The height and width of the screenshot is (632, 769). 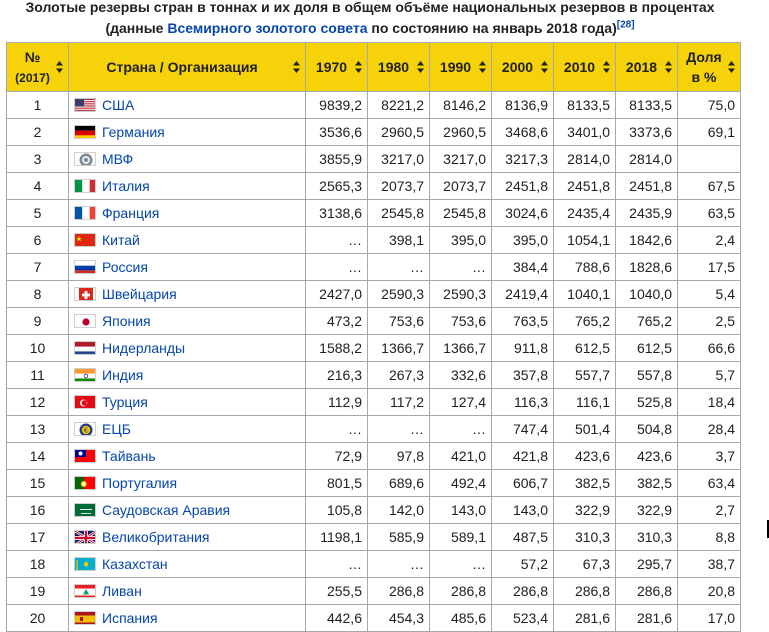 I want to click on country-link: МВФ, so click(x=117, y=159).